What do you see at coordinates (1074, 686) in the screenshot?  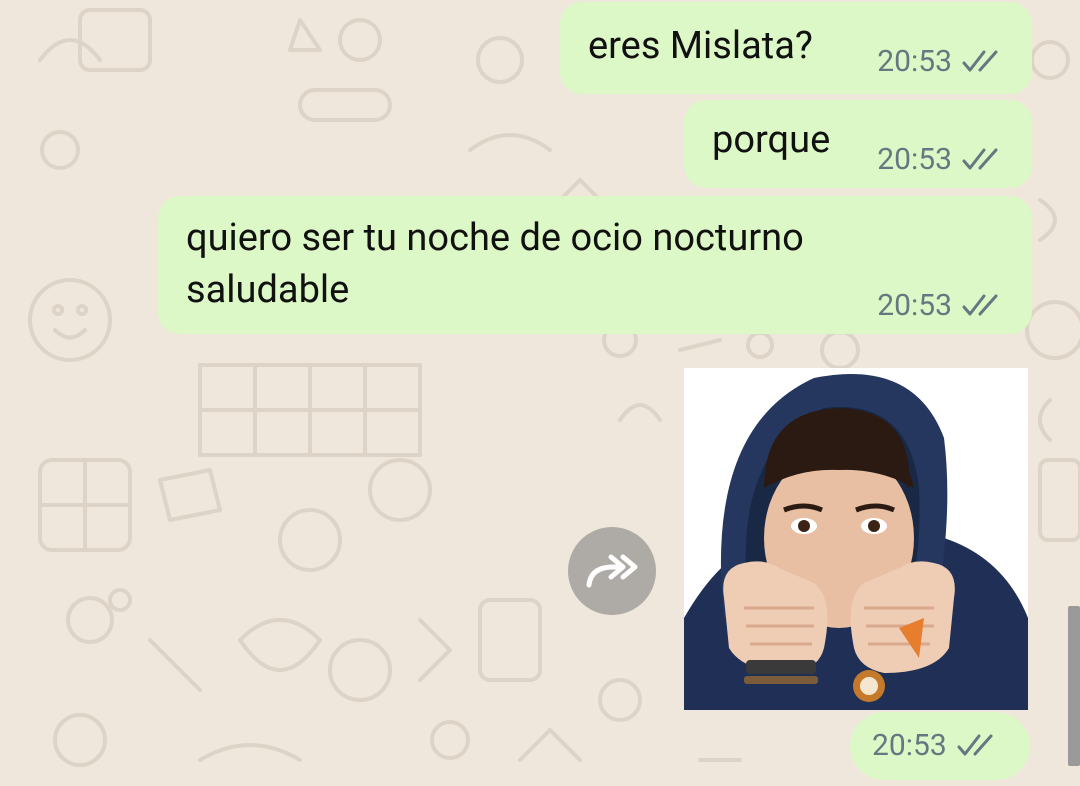 I see `scrollbar` at bounding box center [1074, 686].